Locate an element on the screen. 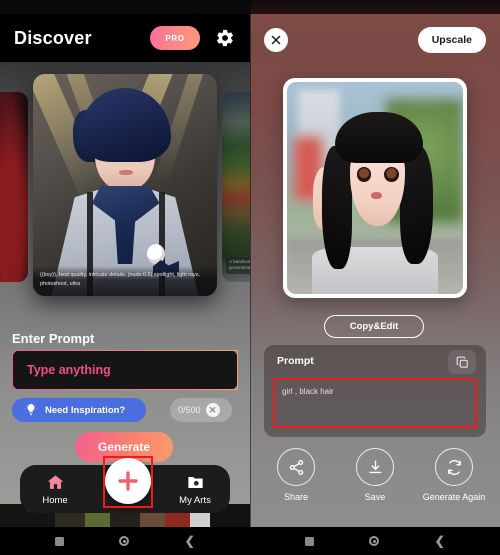 The image size is (500, 555). character-counter-value: 0/500 is located at coordinates (189, 410).